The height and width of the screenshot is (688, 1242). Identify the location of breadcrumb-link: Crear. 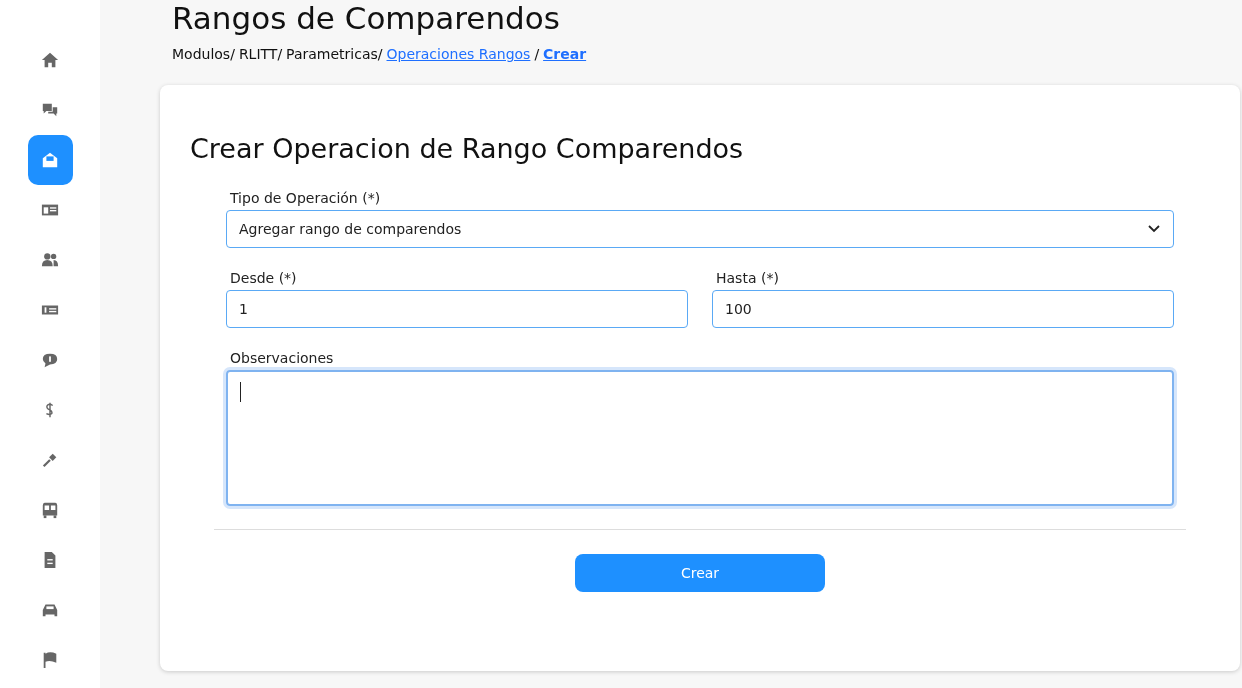
(565, 54).